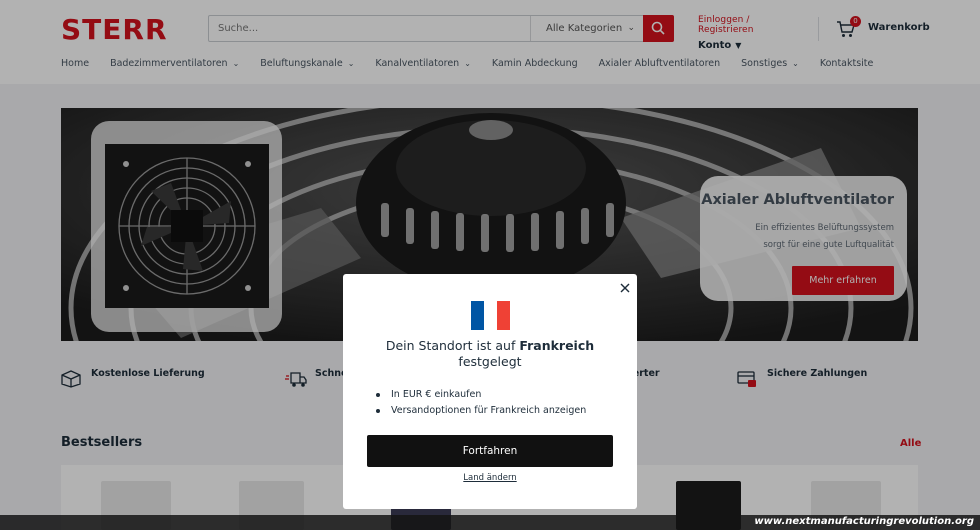 Image resolution: width=980 pixels, height=530 pixels. Describe the element at coordinates (864, 521) in the screenshot. I see `watermark: www.nextmanufacturingrevolution.org` at that location.